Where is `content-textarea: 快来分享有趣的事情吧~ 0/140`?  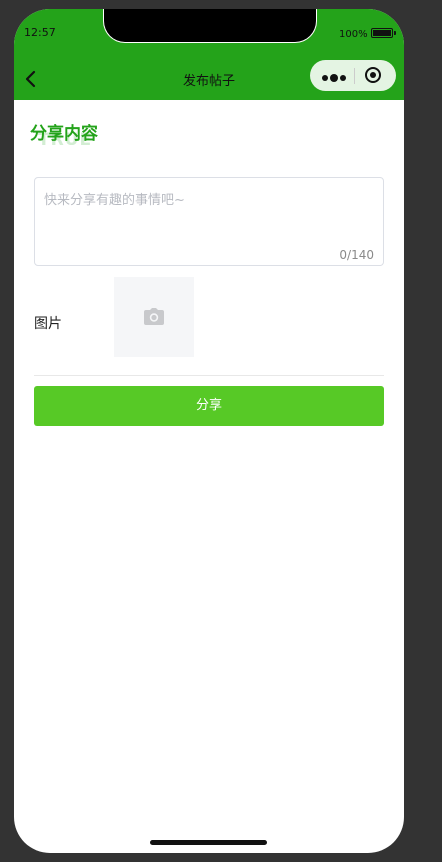 content-textarea: 快来分享有趣的事情吧~ 0/140 is located at coordinates (209, 221).